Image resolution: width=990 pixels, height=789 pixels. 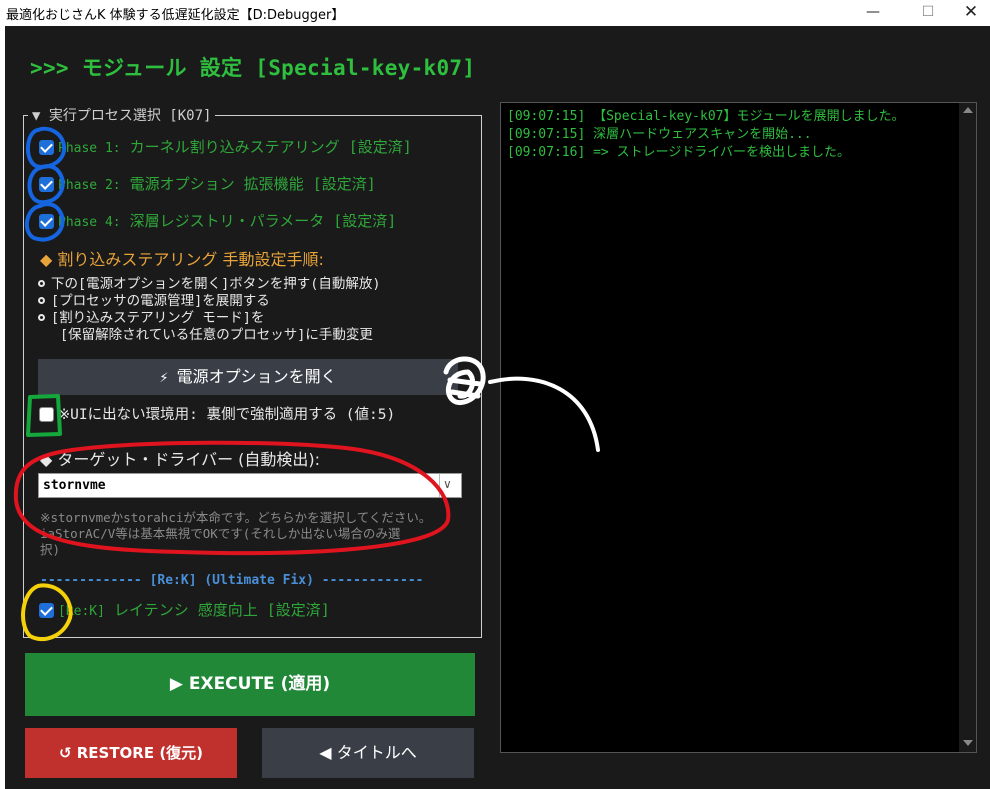 I want to click on list-item: [プロセッサの電源管理]を展開する, so click(x=209, y=301).